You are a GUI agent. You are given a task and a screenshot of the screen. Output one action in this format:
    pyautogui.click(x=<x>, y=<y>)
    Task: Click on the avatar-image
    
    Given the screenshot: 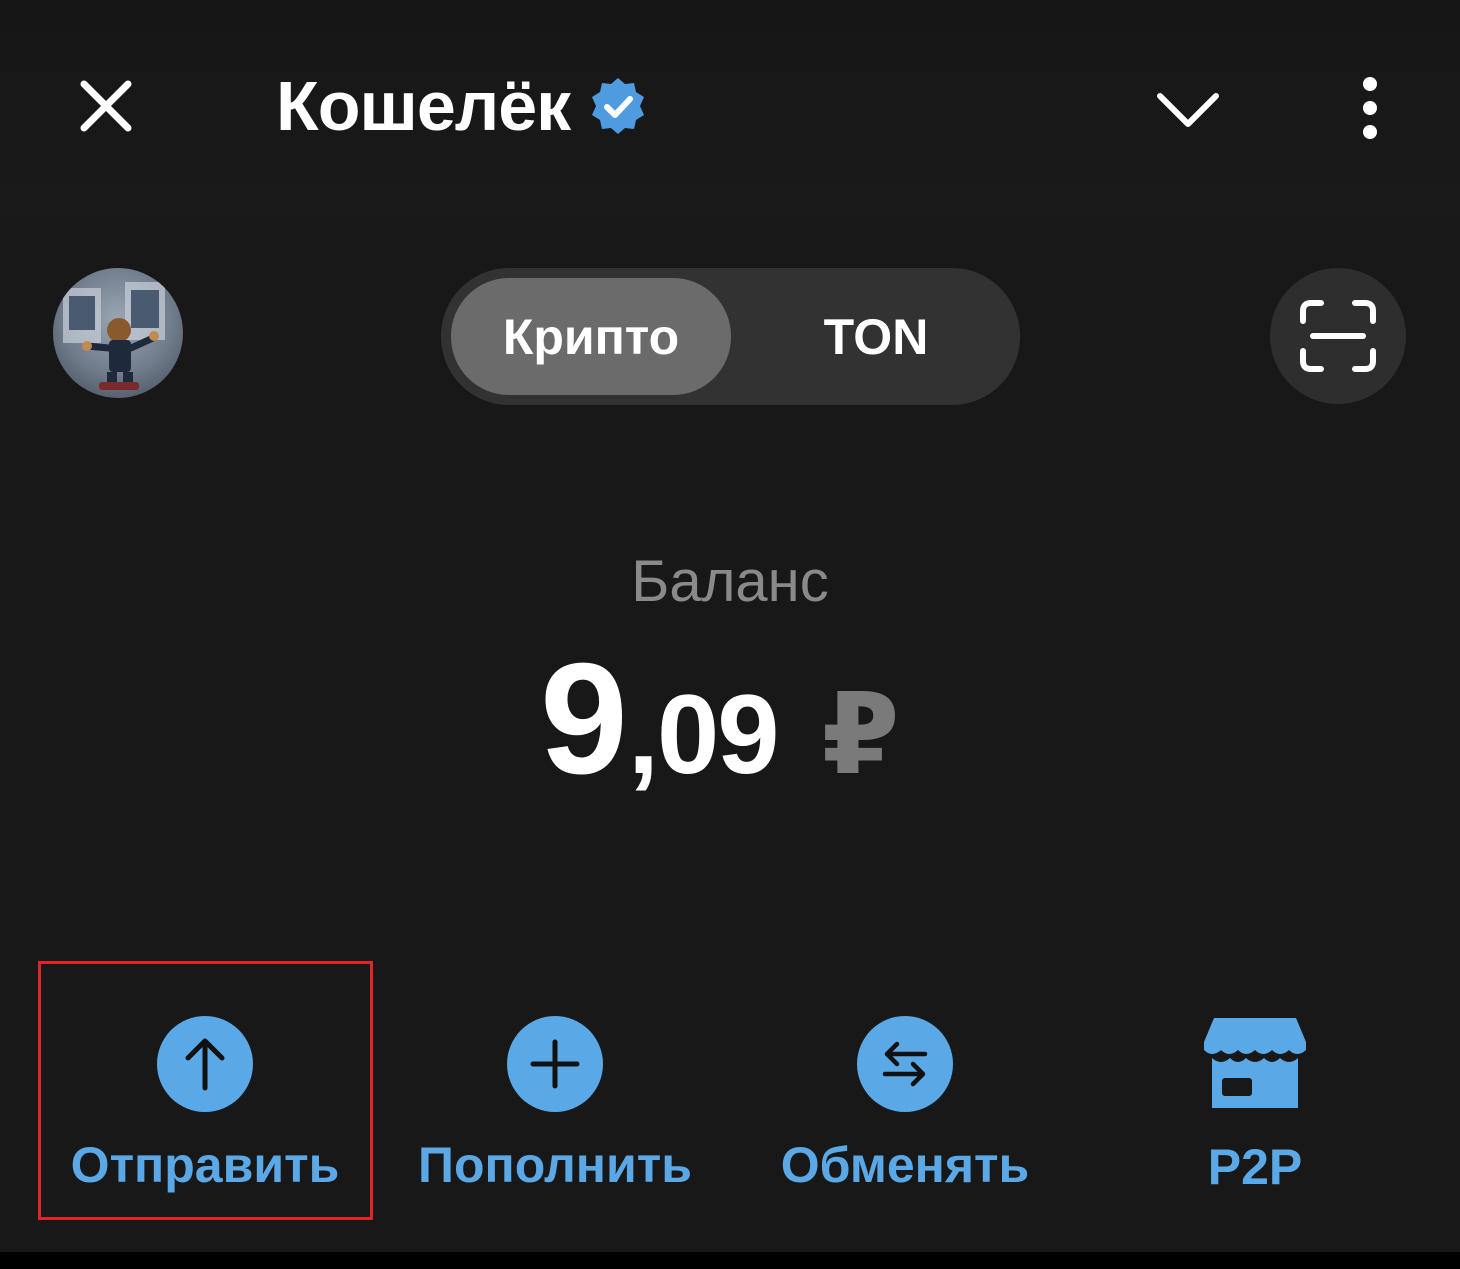 What is the action you would take?
    pyautogui.click(x=114, y=336)
    